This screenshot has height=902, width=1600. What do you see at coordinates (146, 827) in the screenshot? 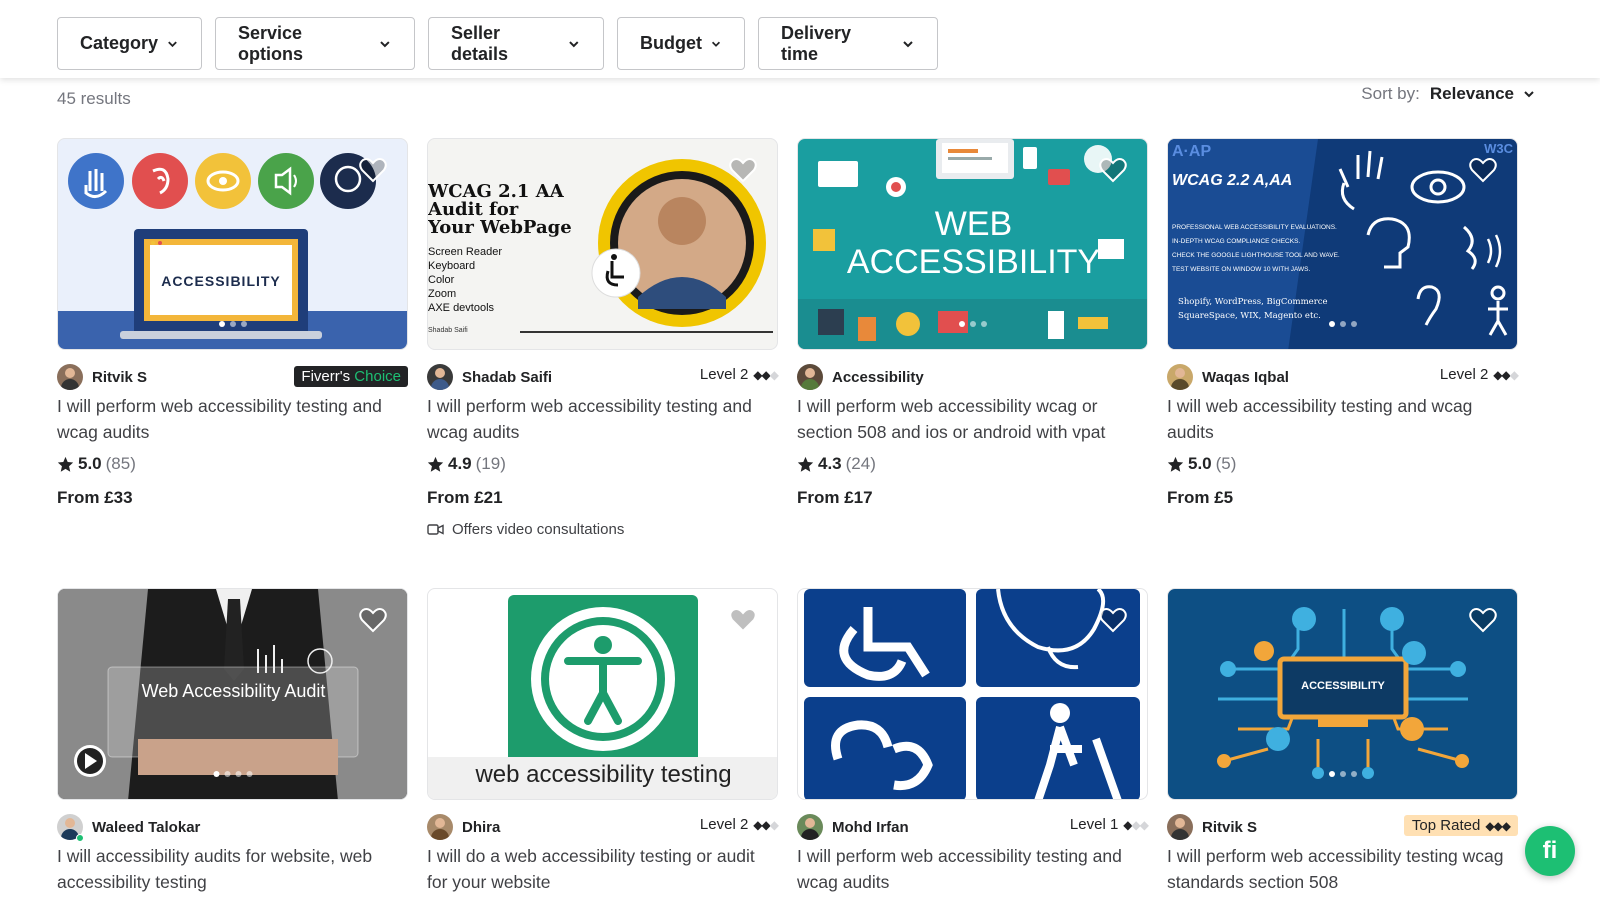
I see `seller-name: Waleed Talokar` at bounding box center [146, 827].